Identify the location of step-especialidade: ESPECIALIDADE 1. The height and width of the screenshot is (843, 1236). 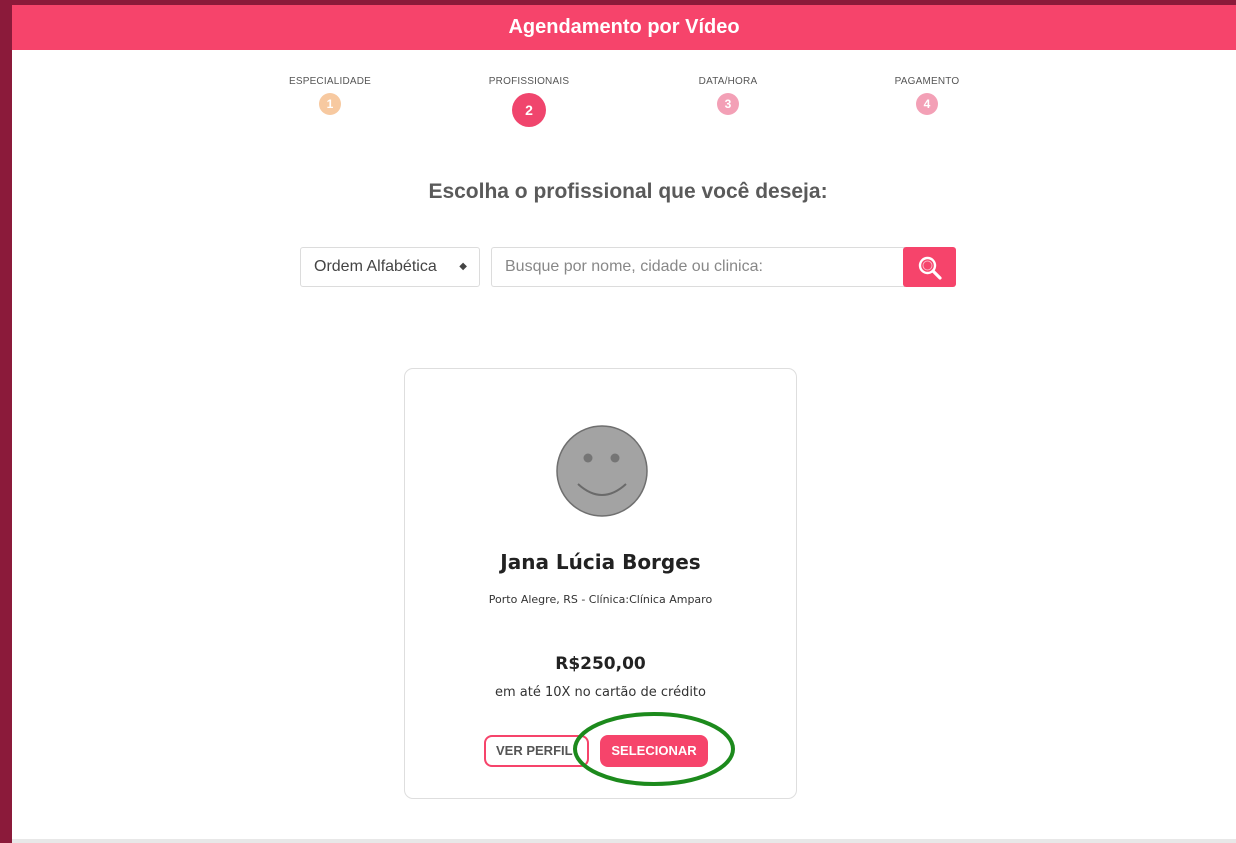
(330, 95).